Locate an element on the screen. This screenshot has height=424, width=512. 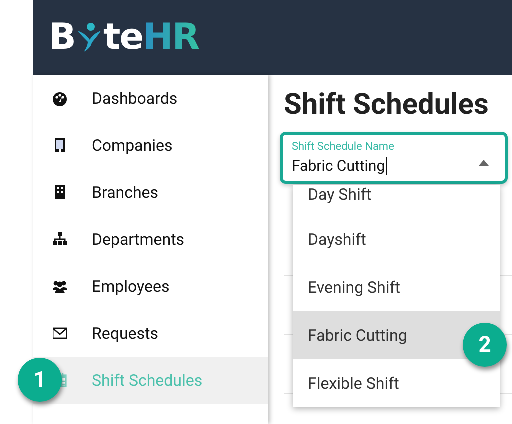
logo: B teHR is located at coordinates (124, 38).